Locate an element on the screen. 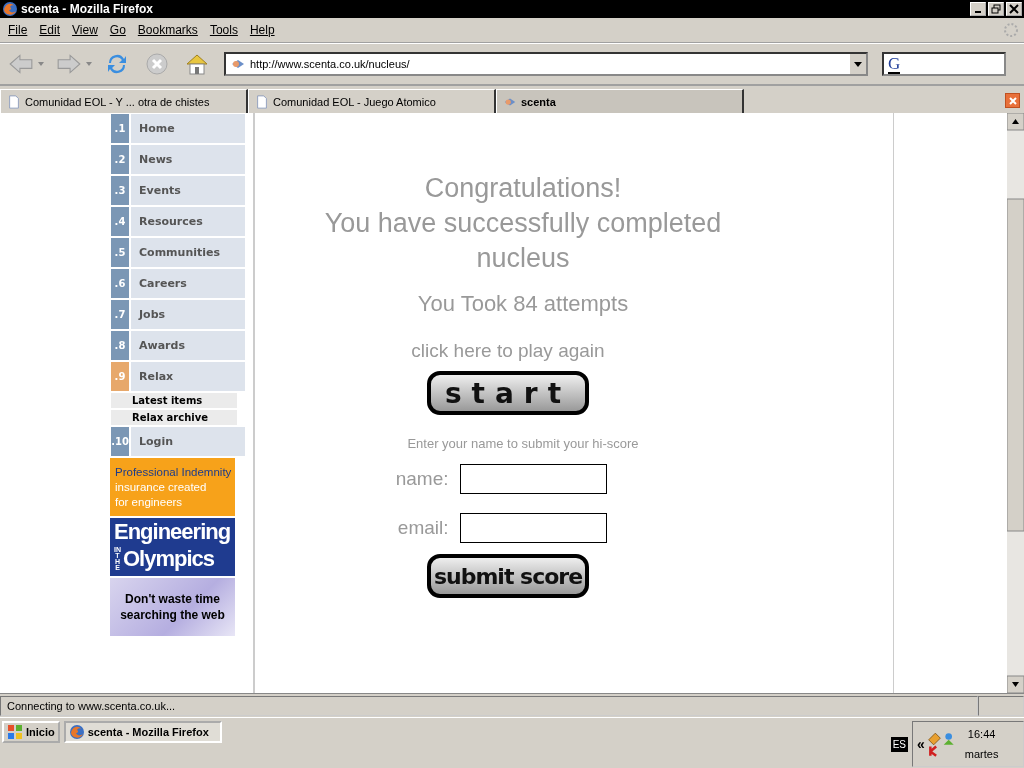 The image size is (1024, 768). nav-link: Careers is located at coordinates (188, 283).